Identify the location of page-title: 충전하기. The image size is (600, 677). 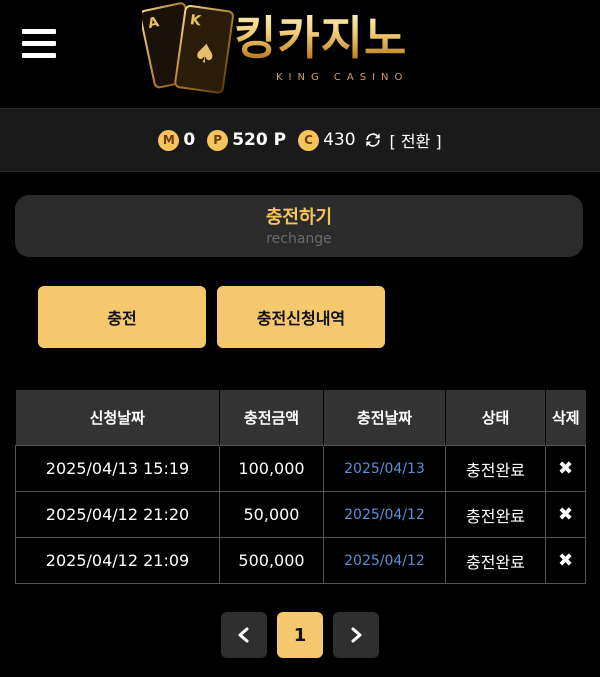
(299, 217).